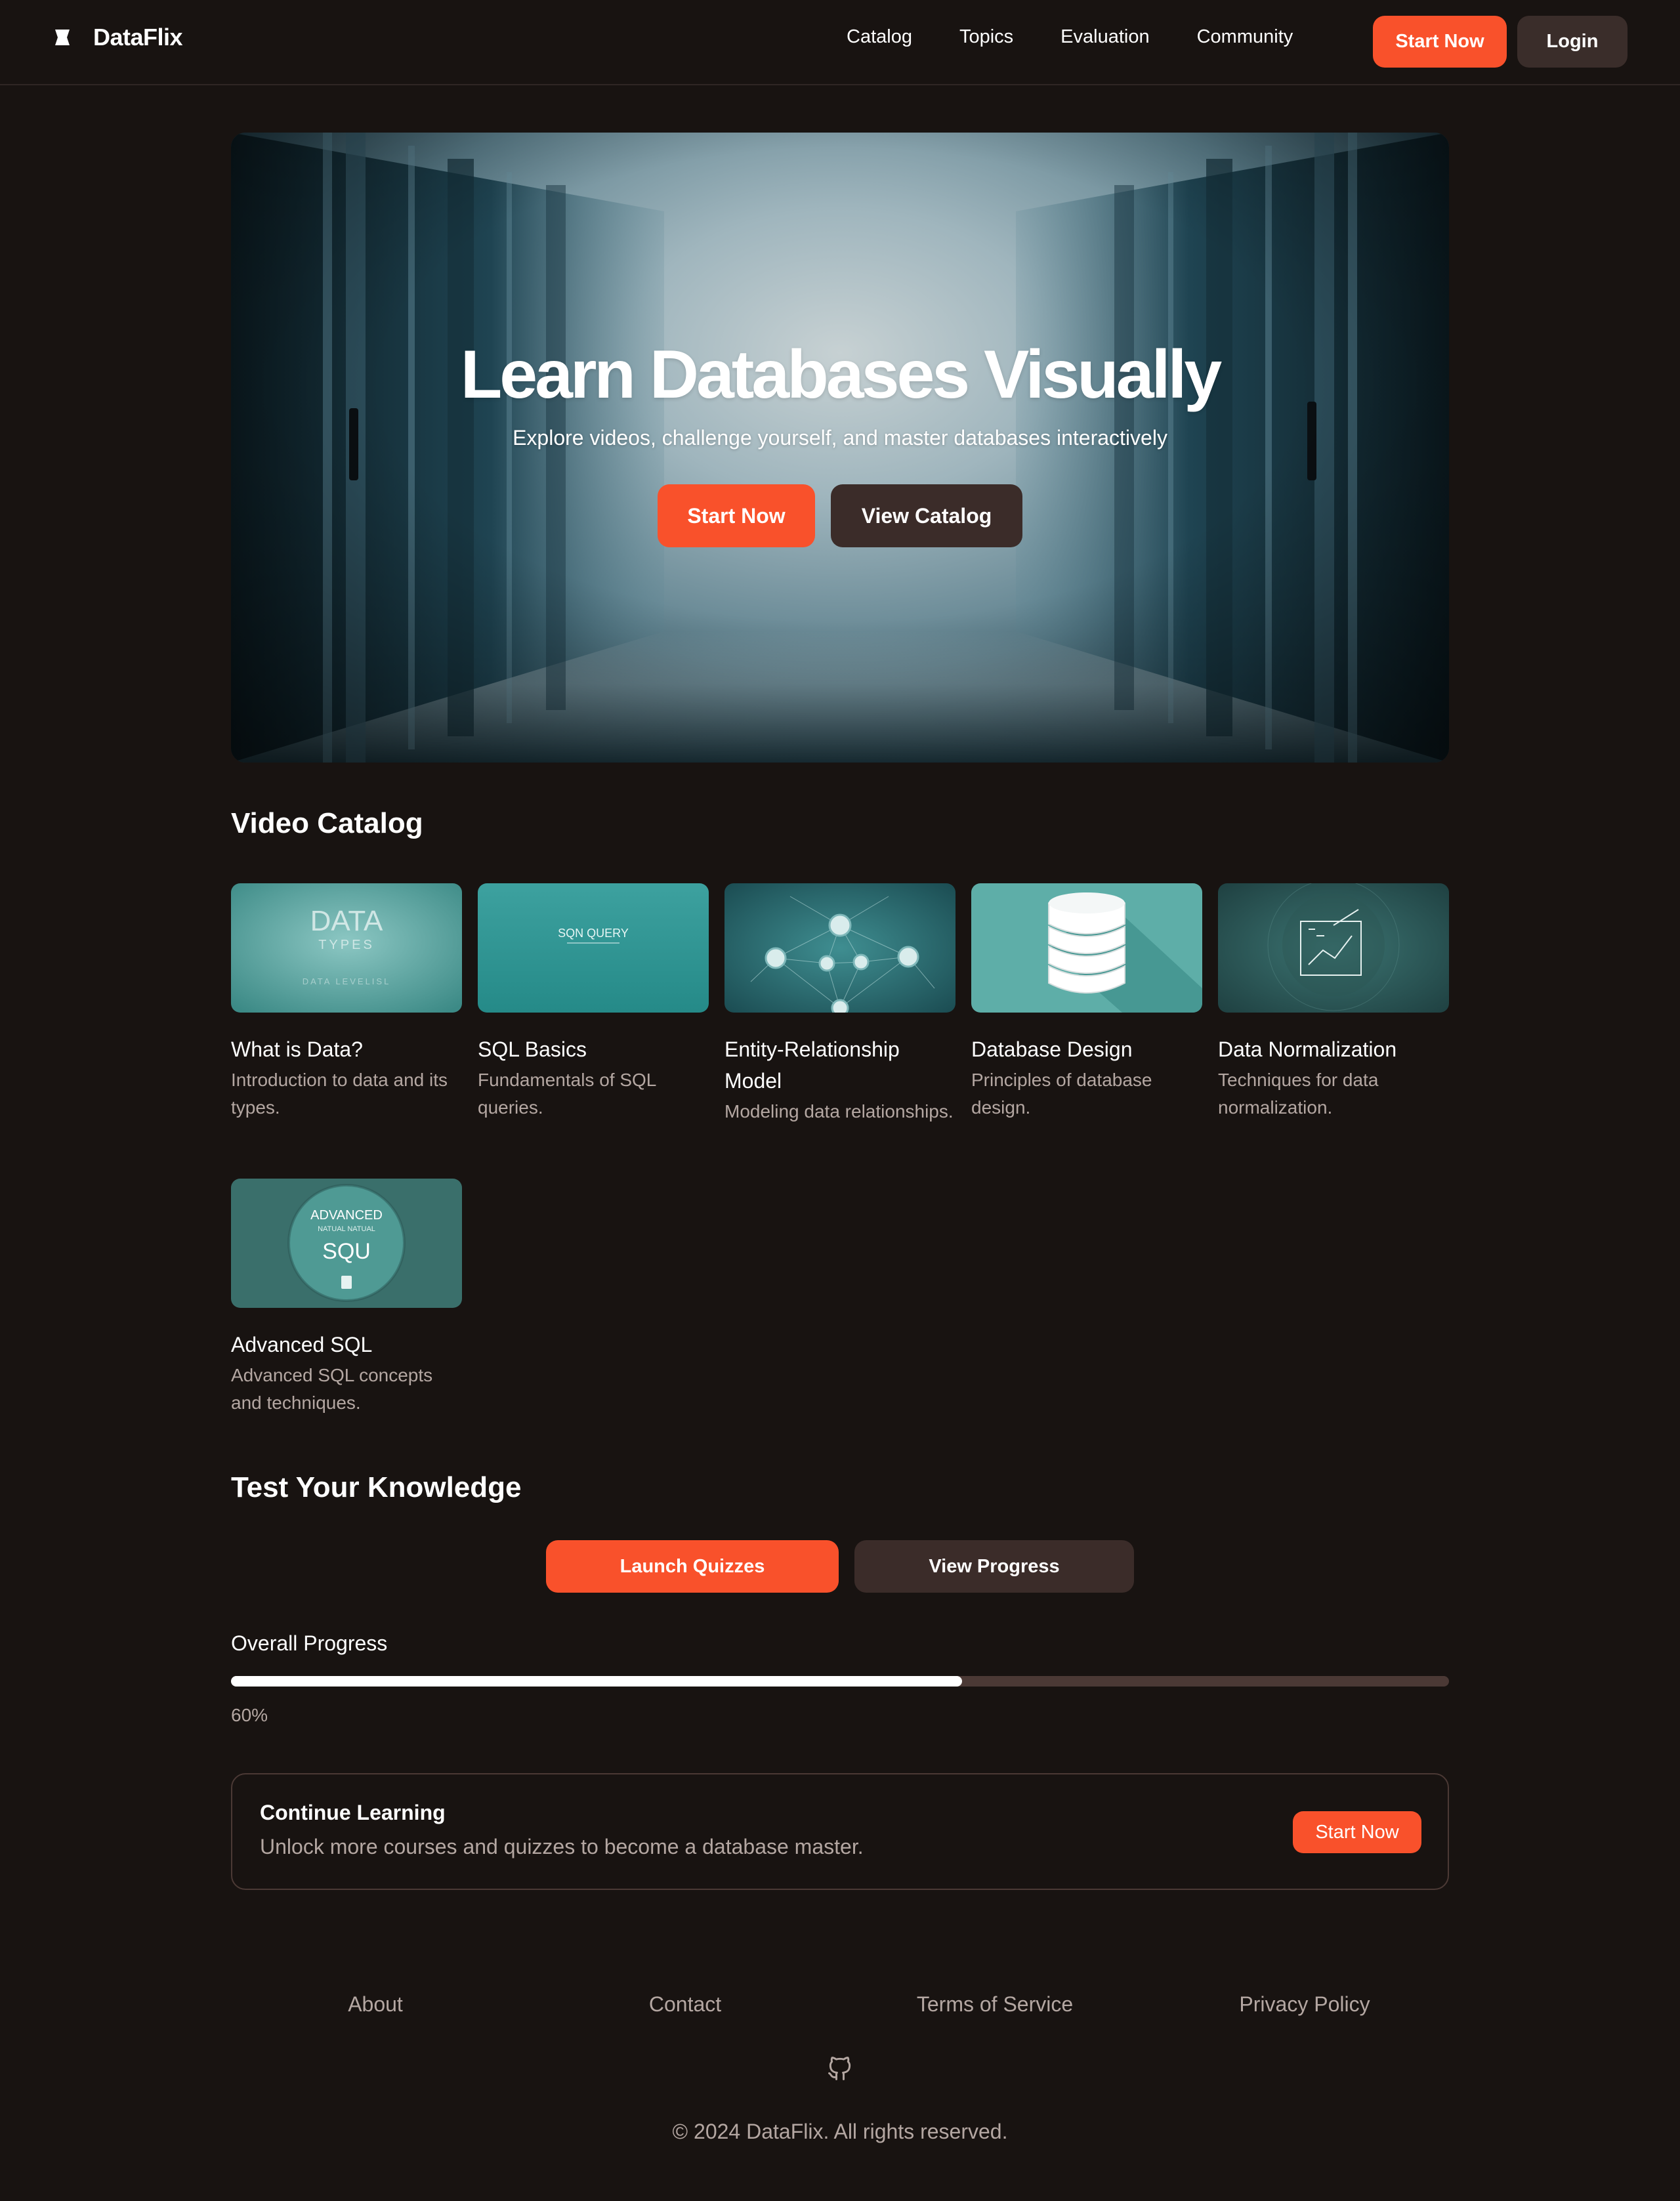  I want to click on continue-learning-title: Continue Learning, so click(353, 1812).